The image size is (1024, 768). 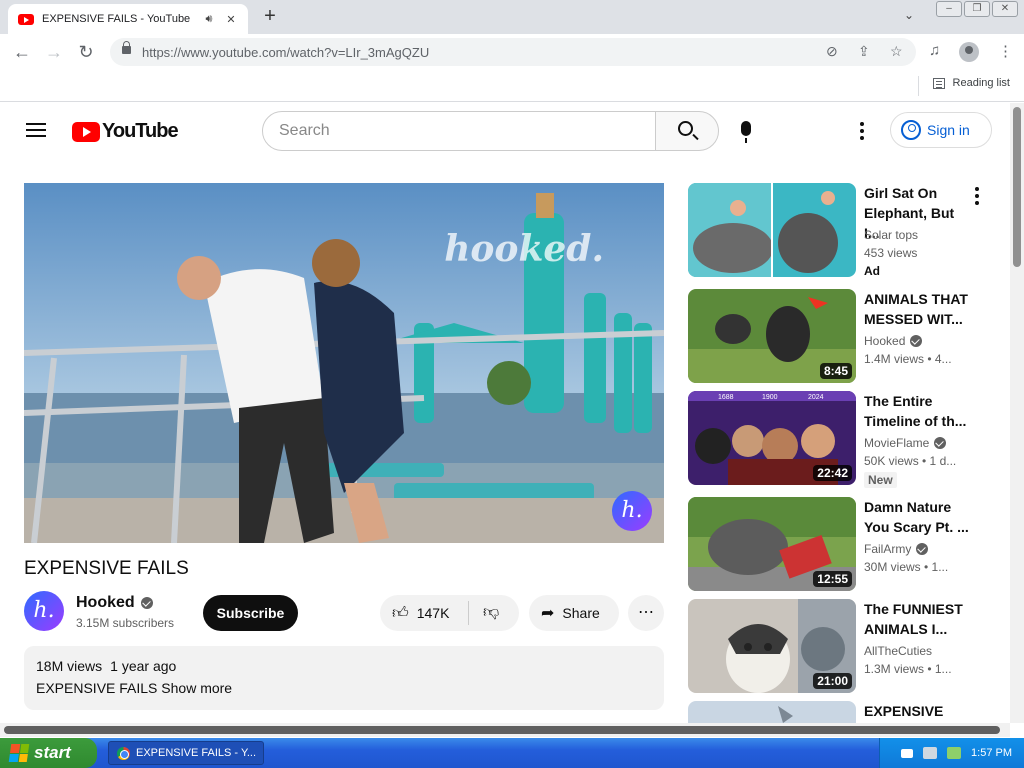 I want to click on sign-in-button: Sign in, so click(x=941, y=130).